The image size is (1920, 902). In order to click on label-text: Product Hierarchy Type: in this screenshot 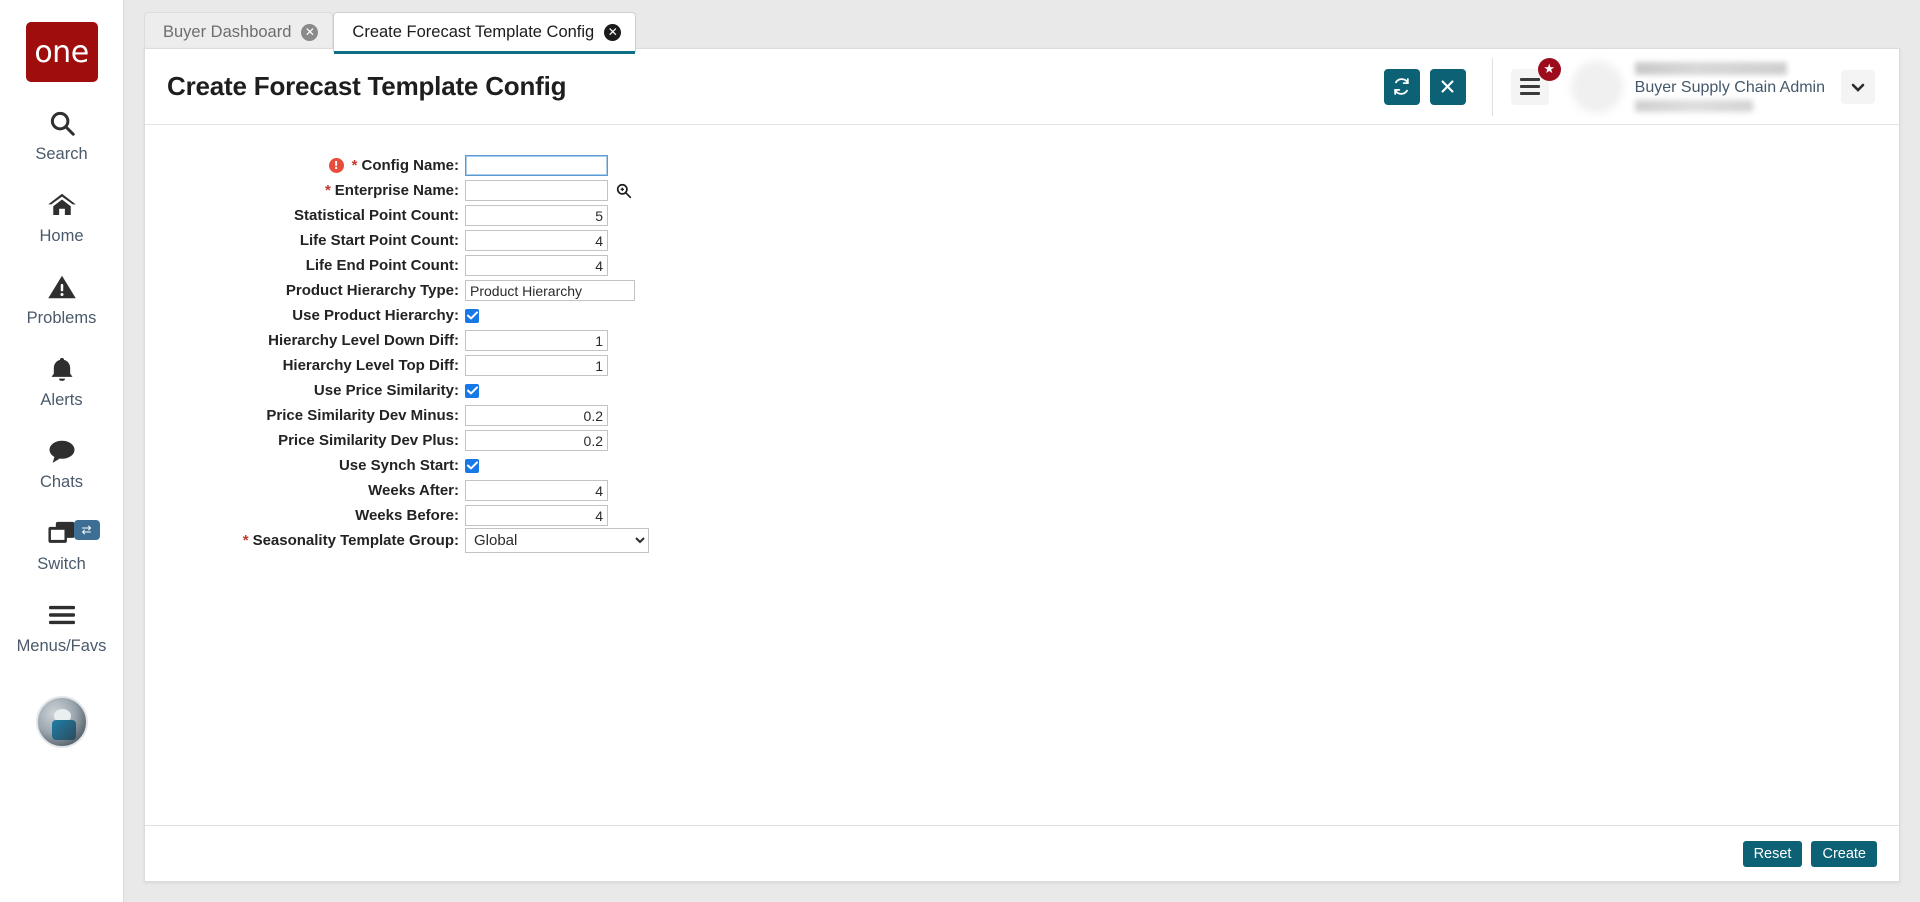, I will do `click(372, 290)`.